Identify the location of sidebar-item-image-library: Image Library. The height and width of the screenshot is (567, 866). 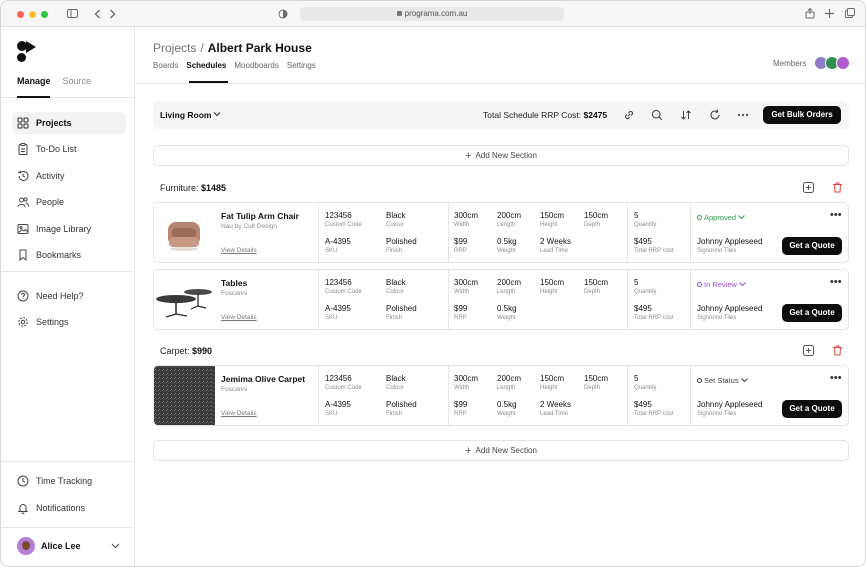
(69, 229).